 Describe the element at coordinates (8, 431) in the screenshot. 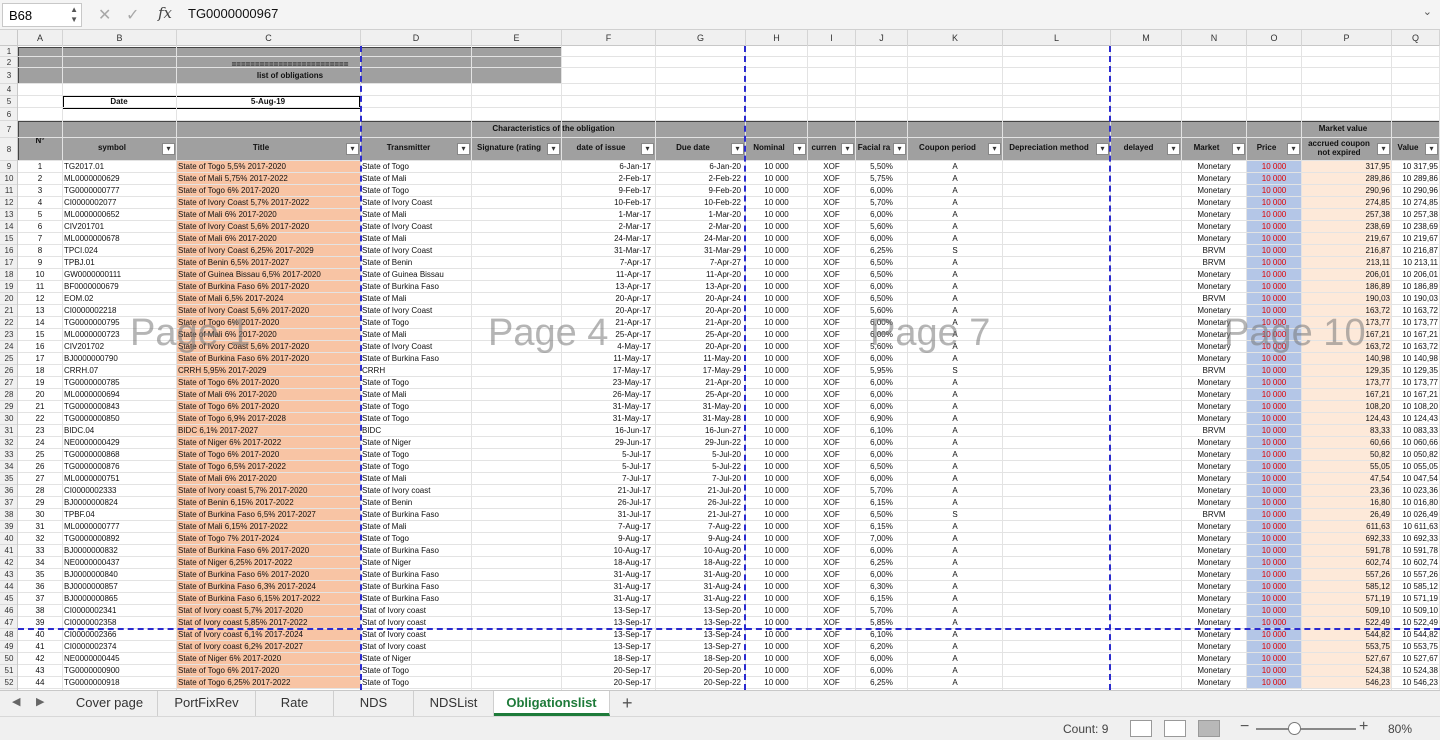

I see `row-header-31: 31` at that location.